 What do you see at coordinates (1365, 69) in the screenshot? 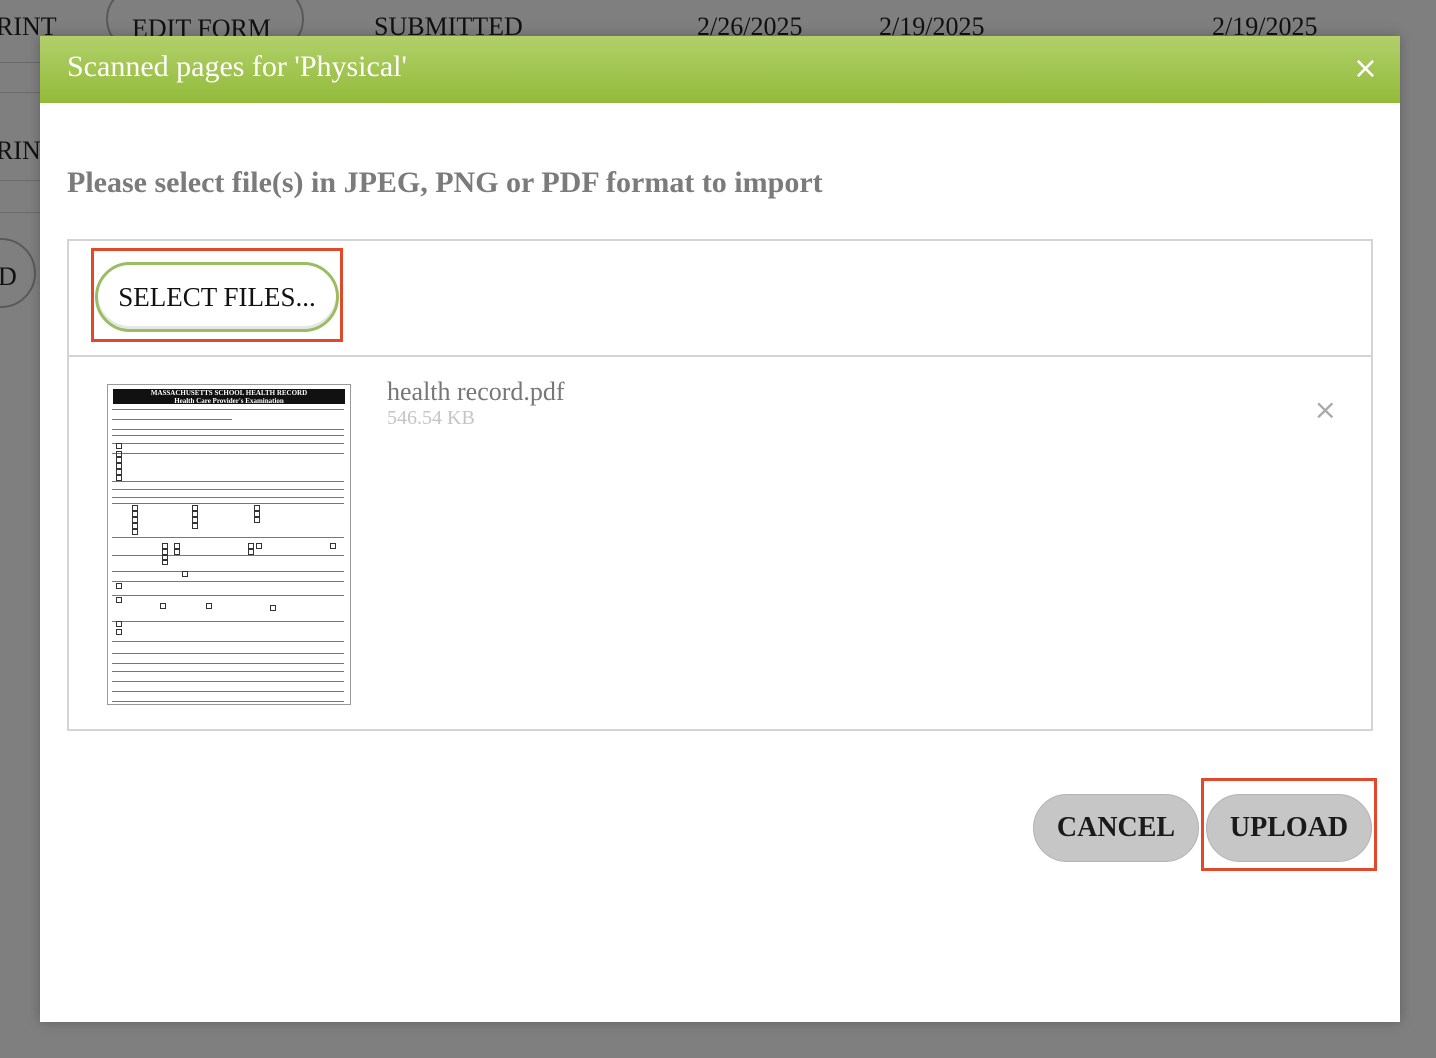
I see `close-icon: ×` at bounding box center [1365, 69].